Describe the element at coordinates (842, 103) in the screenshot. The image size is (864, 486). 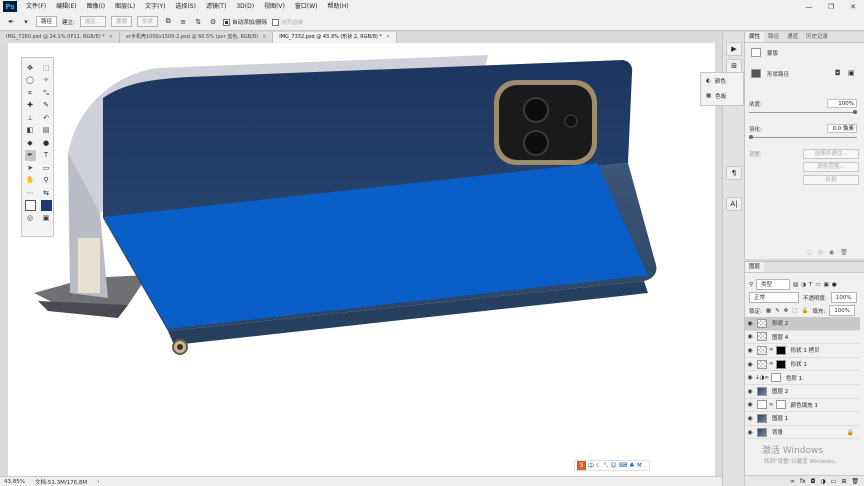
I see `density-field: 100%` at that location.